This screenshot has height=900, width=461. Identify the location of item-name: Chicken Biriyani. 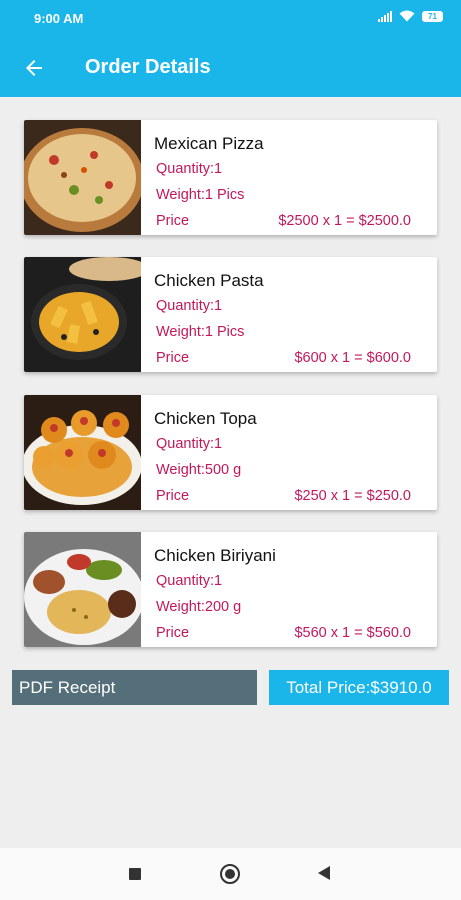
(215, 555).